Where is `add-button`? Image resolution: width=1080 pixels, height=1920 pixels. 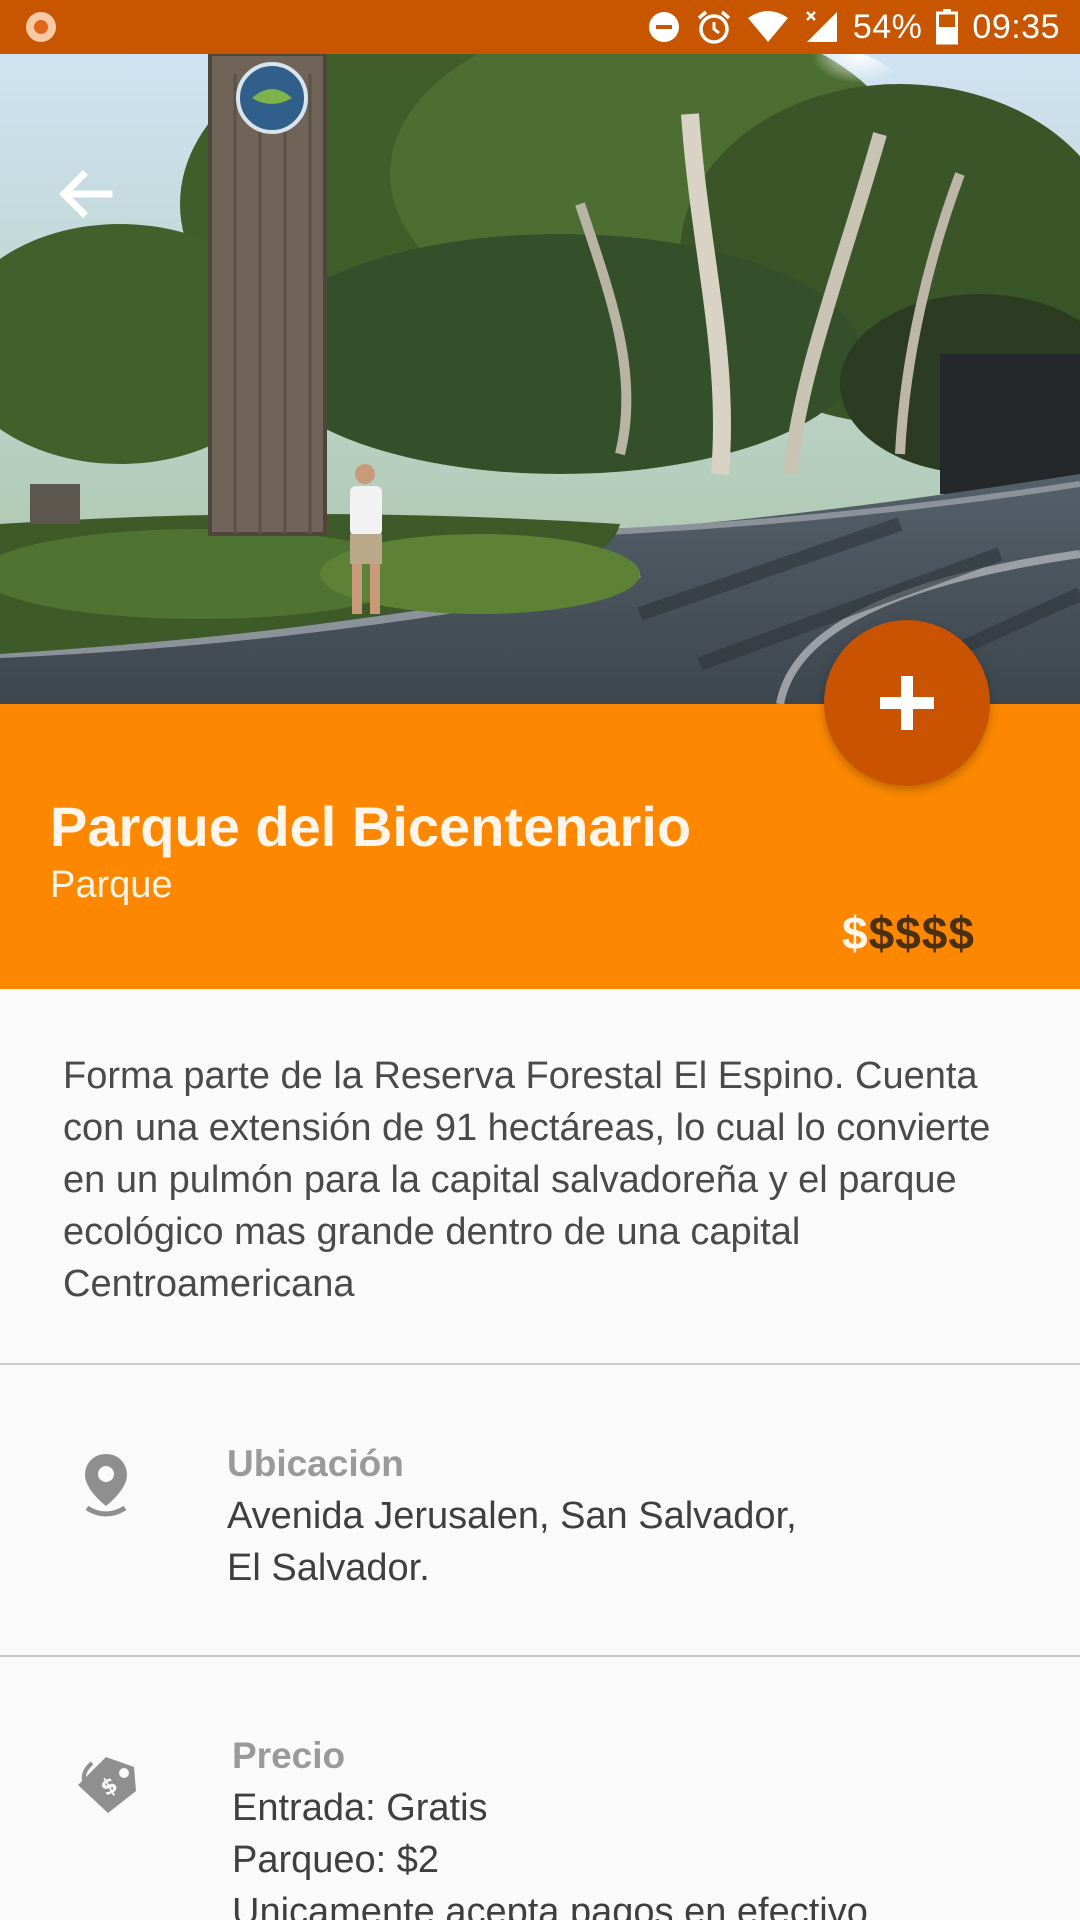 add-button is located at coordinates (907, 703).